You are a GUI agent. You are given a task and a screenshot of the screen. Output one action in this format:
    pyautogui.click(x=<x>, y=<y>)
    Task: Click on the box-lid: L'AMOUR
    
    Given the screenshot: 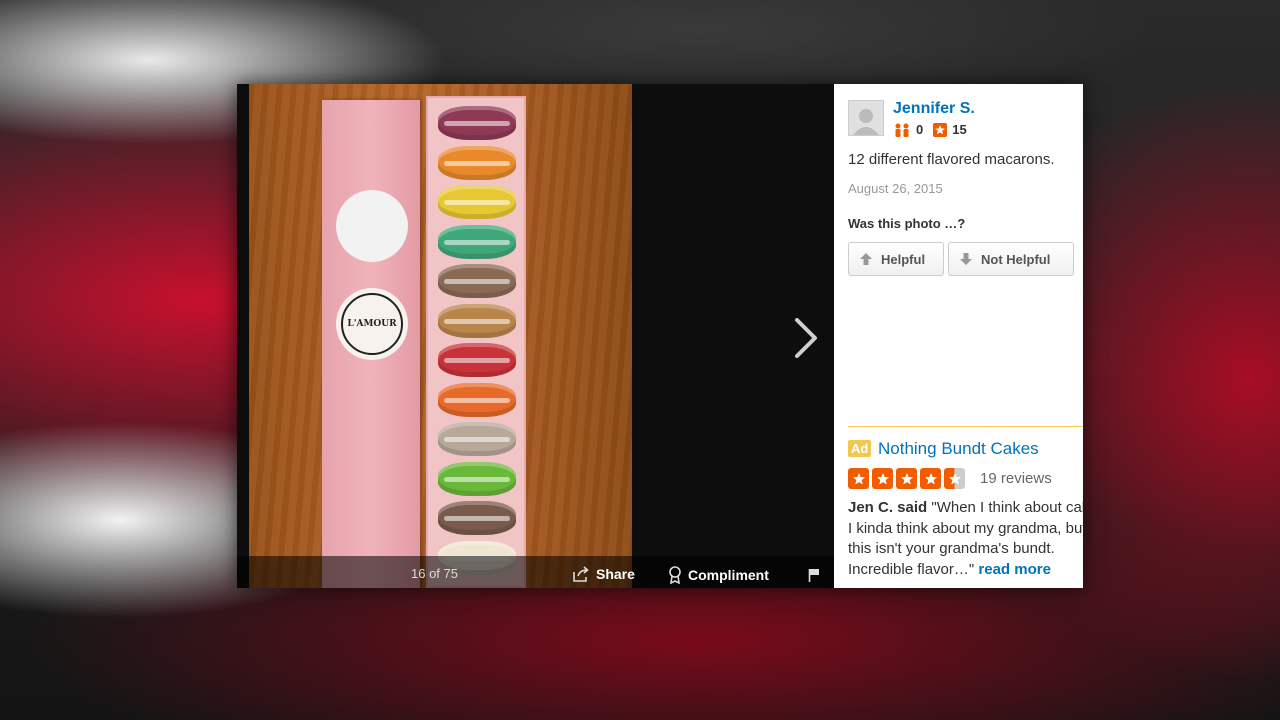 What is the action you would take?
    pyautogui.click(x=371, y=344)
    